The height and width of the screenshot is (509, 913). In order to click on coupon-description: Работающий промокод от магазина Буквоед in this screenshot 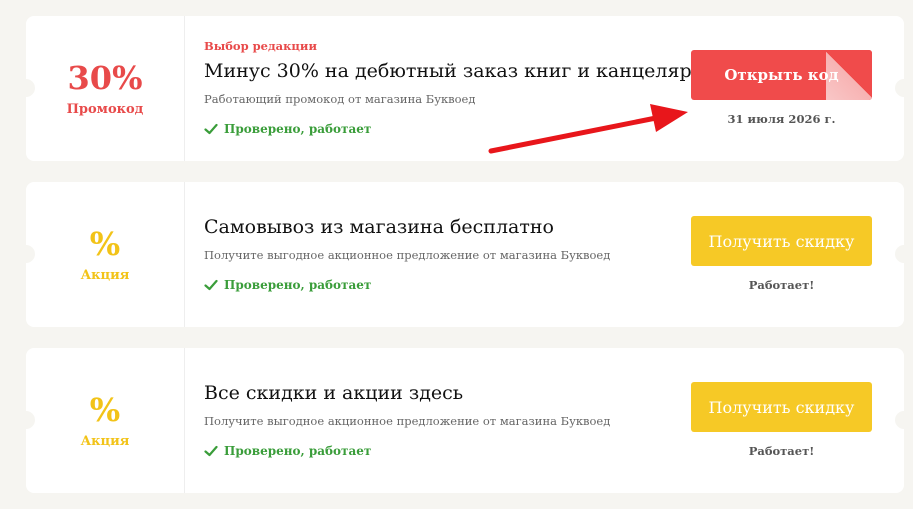, I will do `click(340, 99)`.